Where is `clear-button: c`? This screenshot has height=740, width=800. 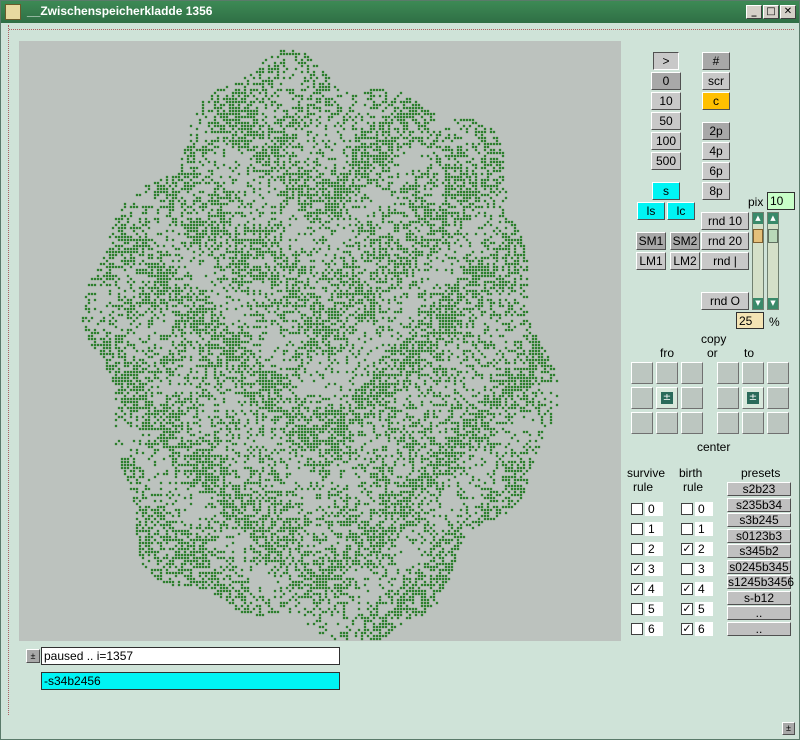
clear-button: c is located at coordinates (716, 101).